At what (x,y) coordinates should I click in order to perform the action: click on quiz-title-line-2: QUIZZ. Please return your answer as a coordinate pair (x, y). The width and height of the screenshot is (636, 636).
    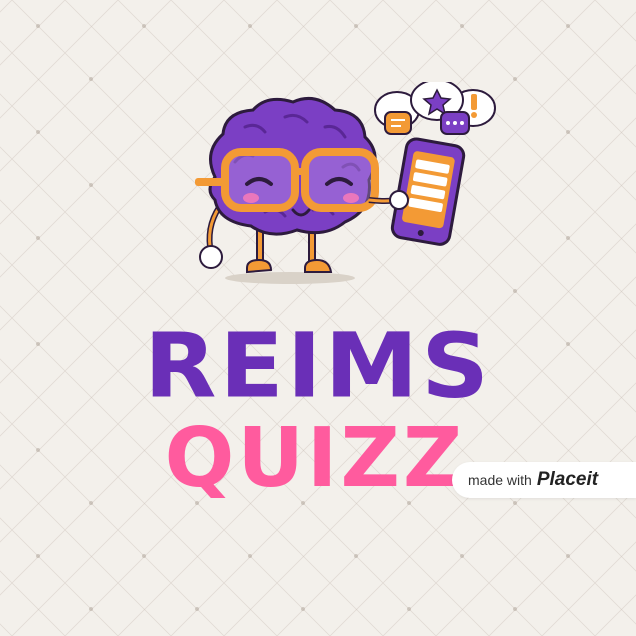
    Looking at the image, I should click on (315, 458).